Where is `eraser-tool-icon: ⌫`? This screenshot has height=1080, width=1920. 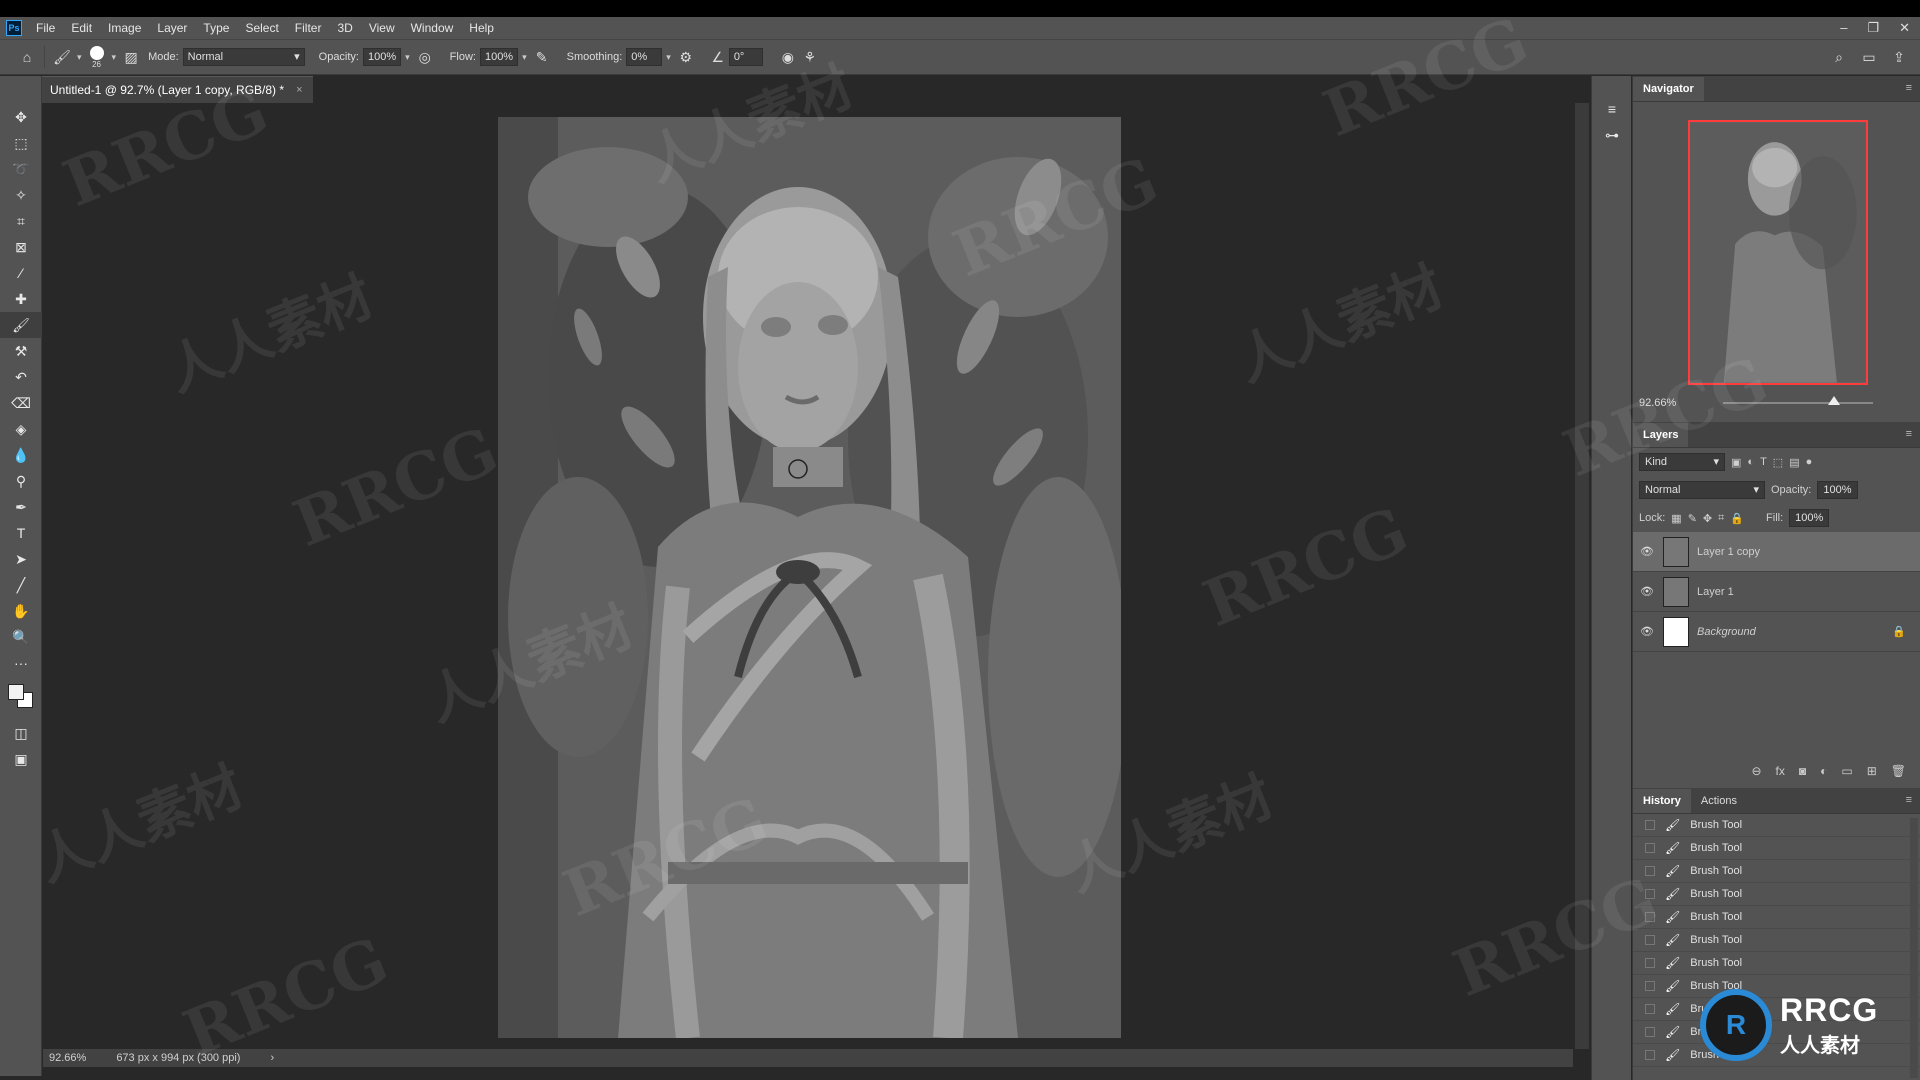
eraser-tool-icon: ⌫ is located at coordinates (21, 403).